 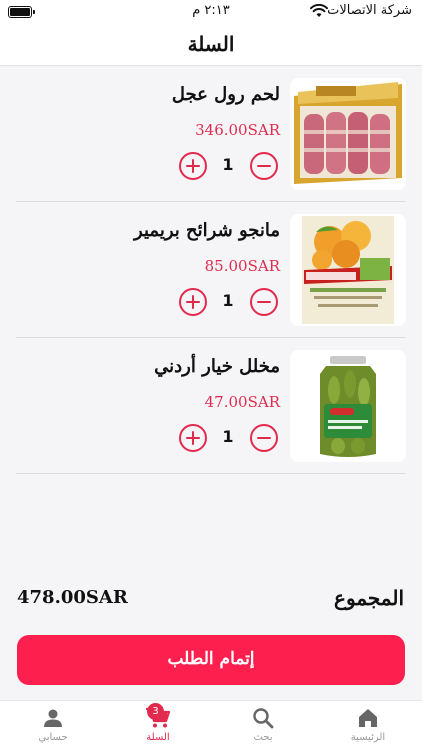 What do you see at coordinates (207, 230) in the screenshot?
I see `product-name: مانجو شرائح بريمير` at bounding box center [207, 230].